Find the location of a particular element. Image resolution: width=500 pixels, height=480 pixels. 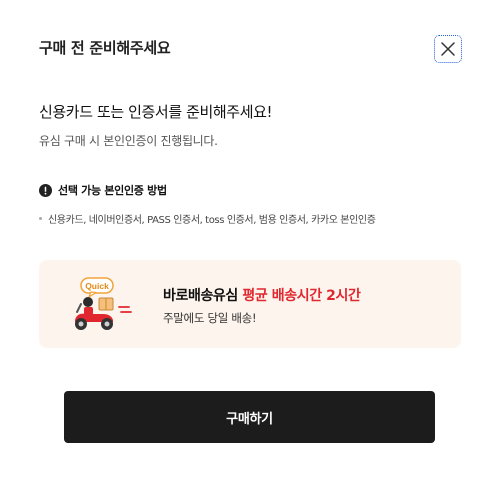

delivery-scooter-icon: Quick is located at coordinates (103, 303).